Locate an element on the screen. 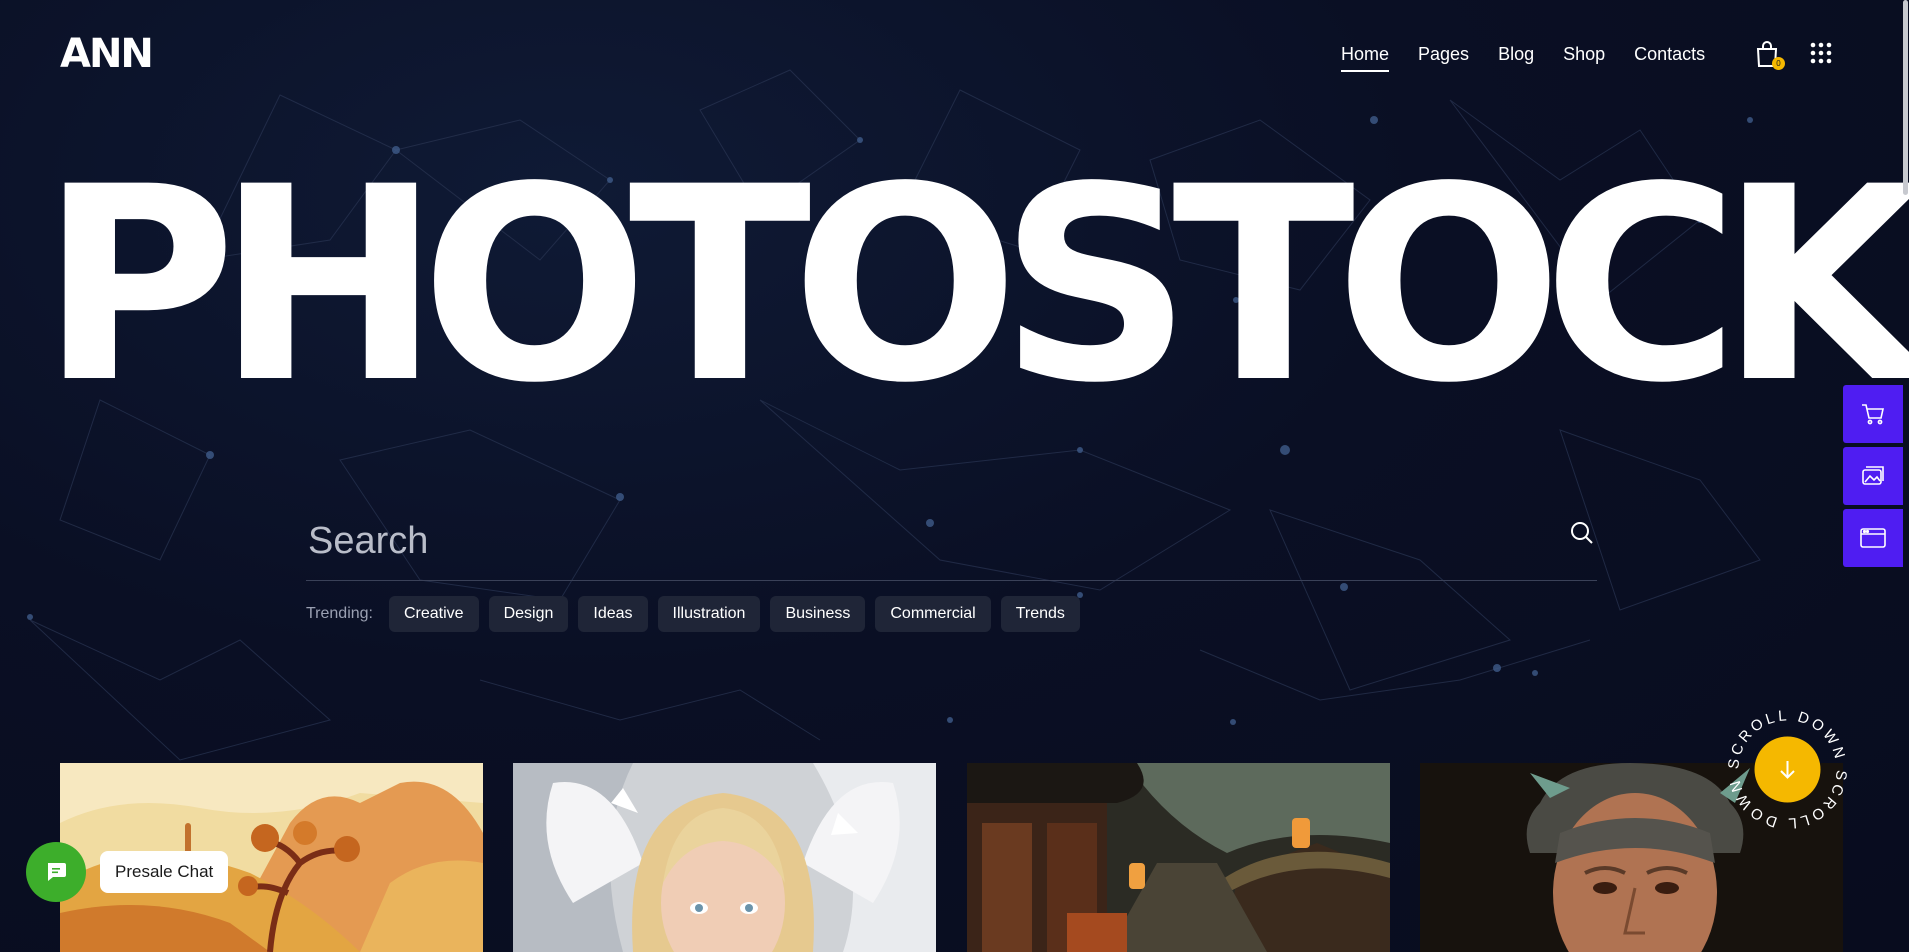 Image resolution: width=1909 pixels, height=952 pixels. tag-design: Design is located at coordinates (528, 614).